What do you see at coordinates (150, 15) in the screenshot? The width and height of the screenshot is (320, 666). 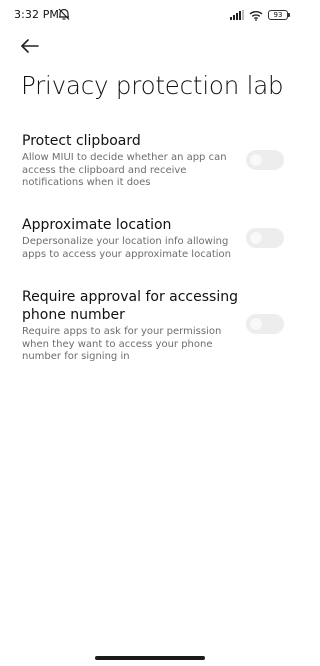 I see `status-bar: 3:32 PM 93` at bounding box center [150, 15].